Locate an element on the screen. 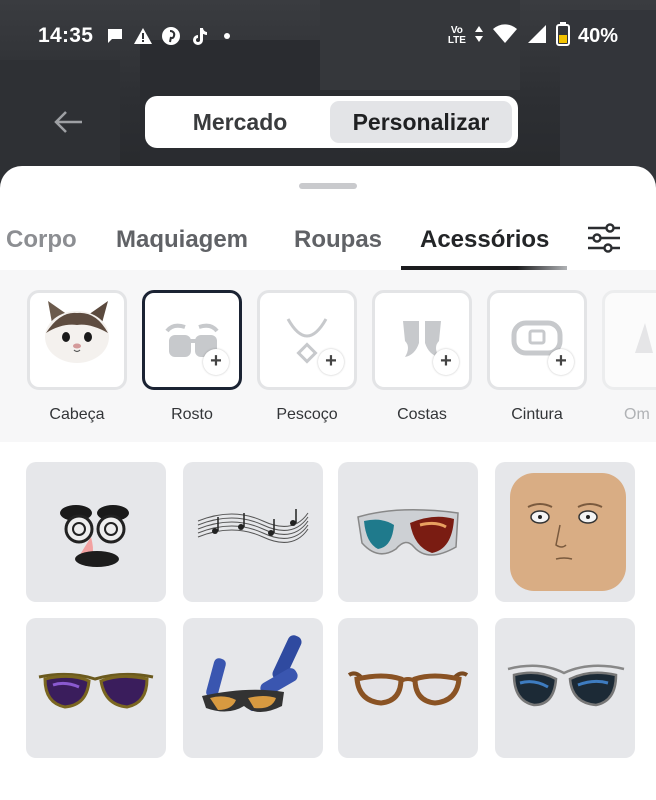  battery-icon is located at coordinates (562, 36).